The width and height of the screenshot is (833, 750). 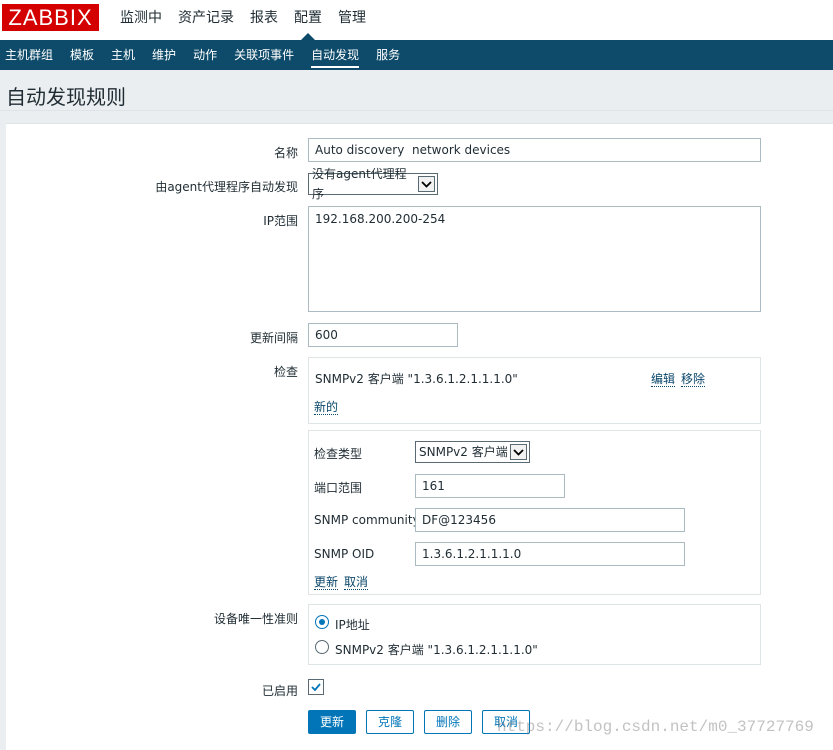 What do you see at coordinates (279, 691) in the screenshot?
I see `enabled-label: 已启用` at bounding box center [279, 691].